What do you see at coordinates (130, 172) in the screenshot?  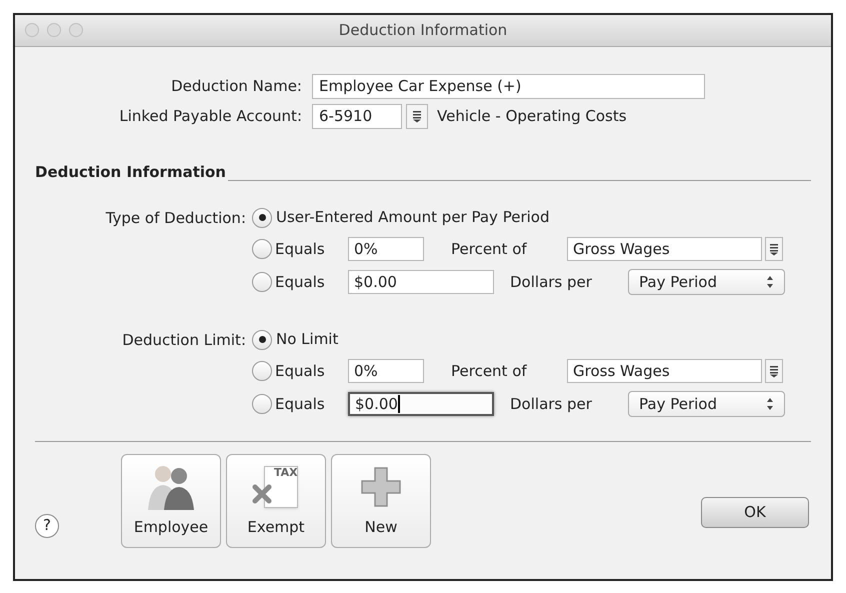 I see `section-title: Deduction Information` at bounding box center [130, 172].